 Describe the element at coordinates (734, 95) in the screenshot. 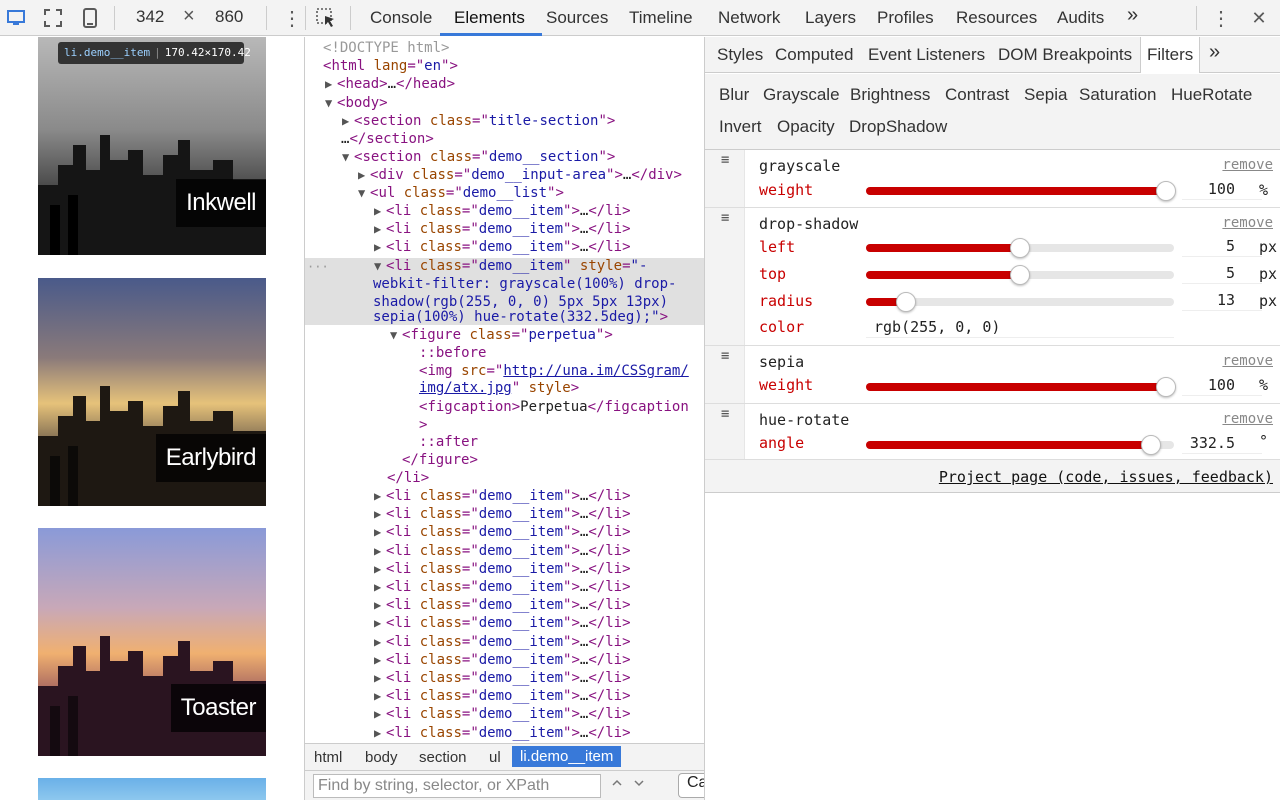

I see `add-filter-blur: Blur` at that location.